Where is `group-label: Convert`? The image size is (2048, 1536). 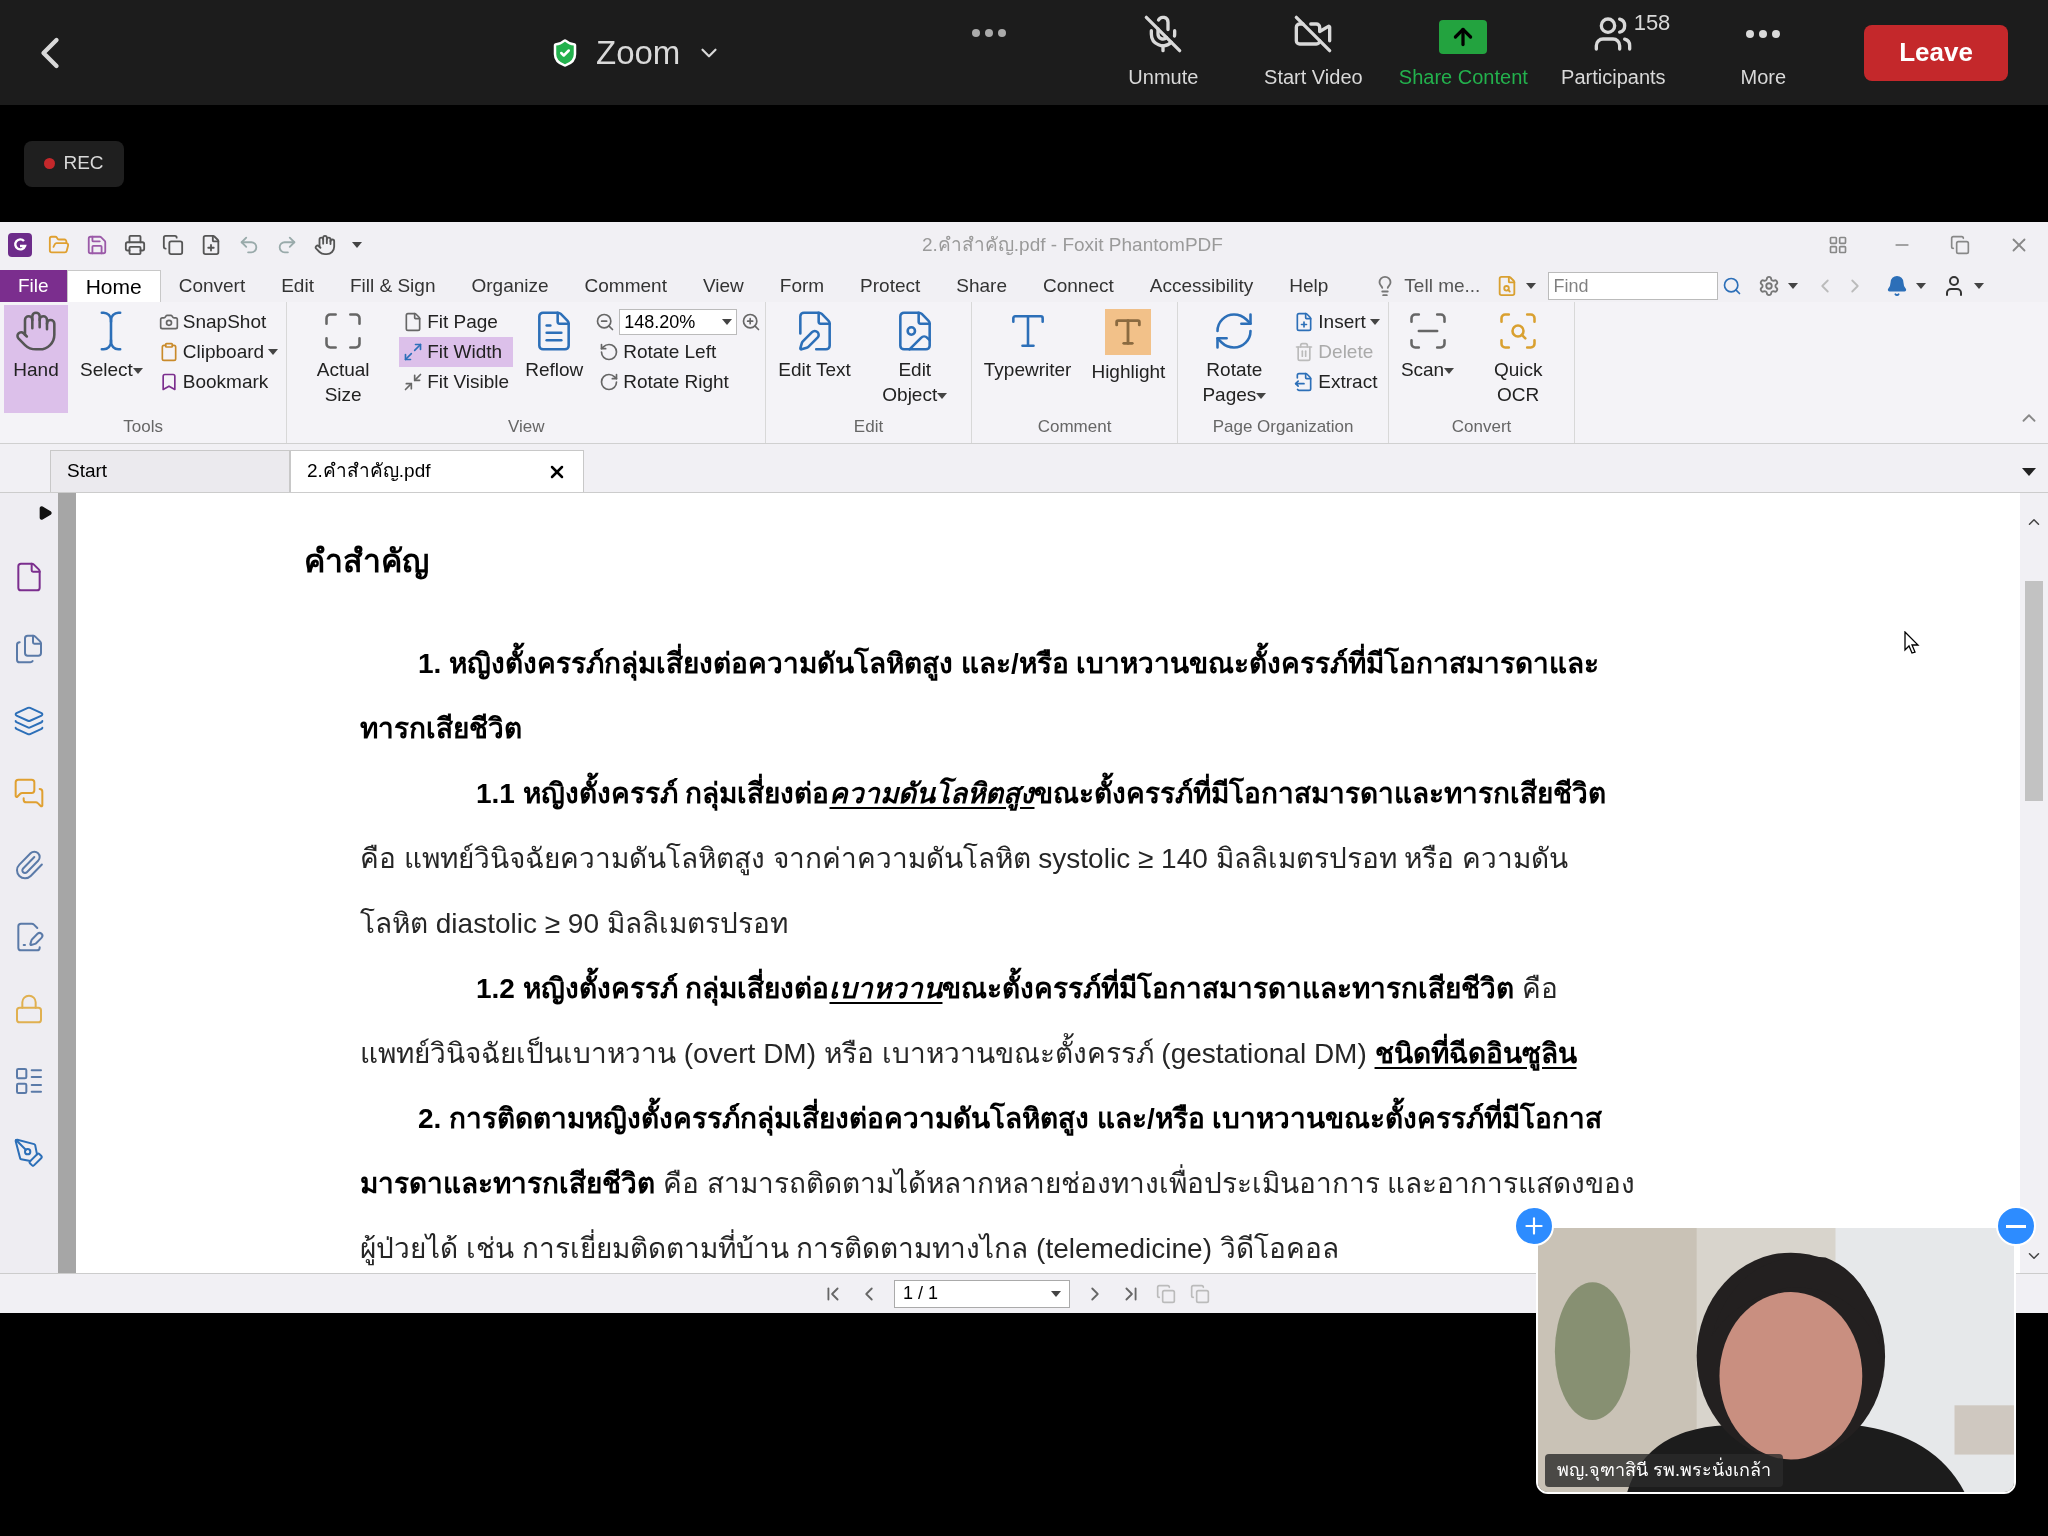 group-label: Convert is located at coordinates (1481, 427).